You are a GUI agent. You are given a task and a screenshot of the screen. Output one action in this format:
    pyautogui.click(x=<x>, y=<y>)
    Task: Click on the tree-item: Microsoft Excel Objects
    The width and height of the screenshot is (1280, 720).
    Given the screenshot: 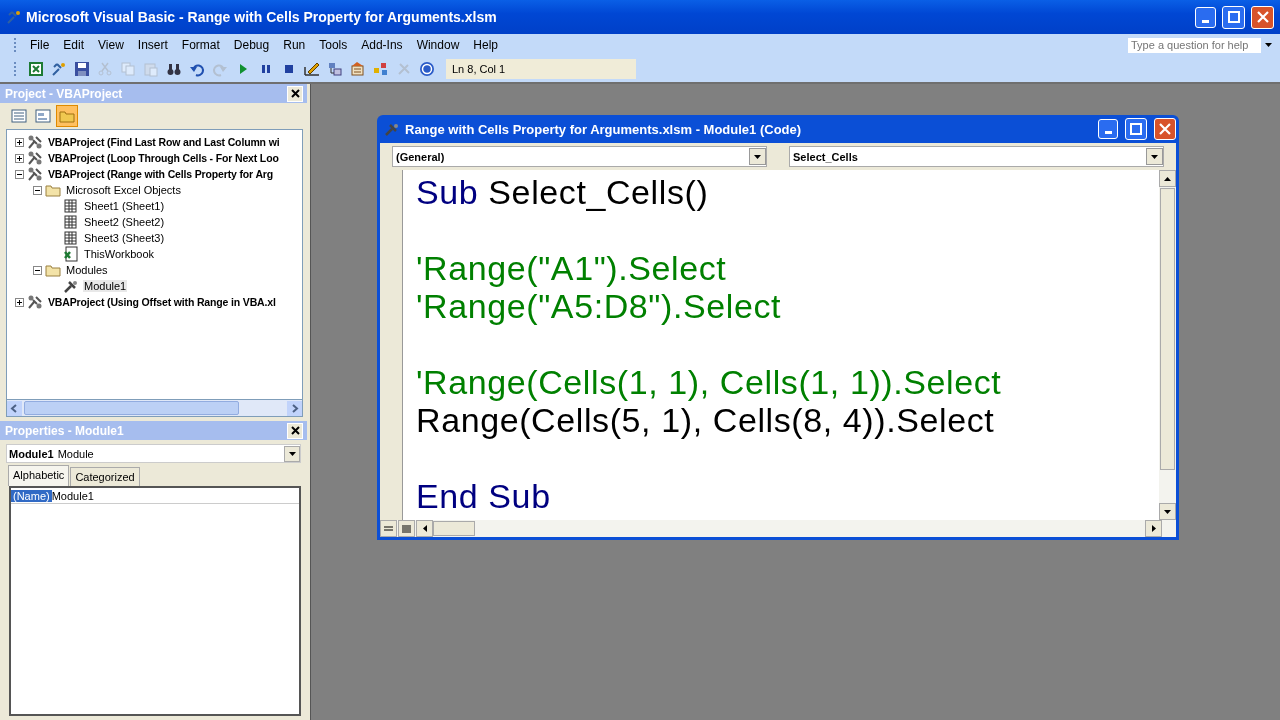 What is the action you would take?
    pyautogui.click(x=123, y=190)
    